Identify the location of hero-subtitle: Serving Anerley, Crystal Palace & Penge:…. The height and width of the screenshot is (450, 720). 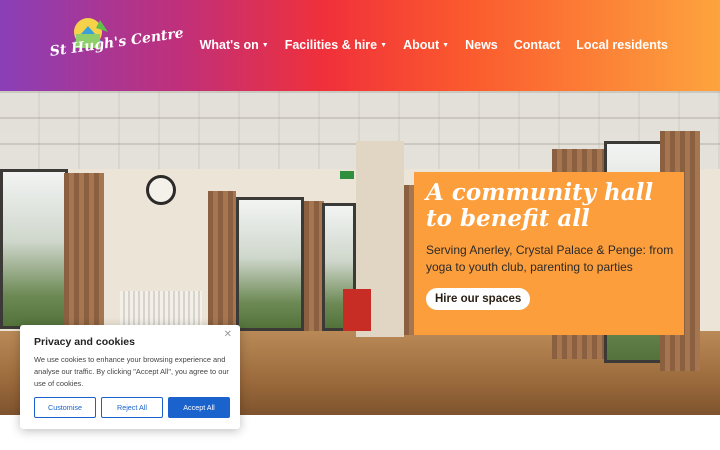
(550, 258).